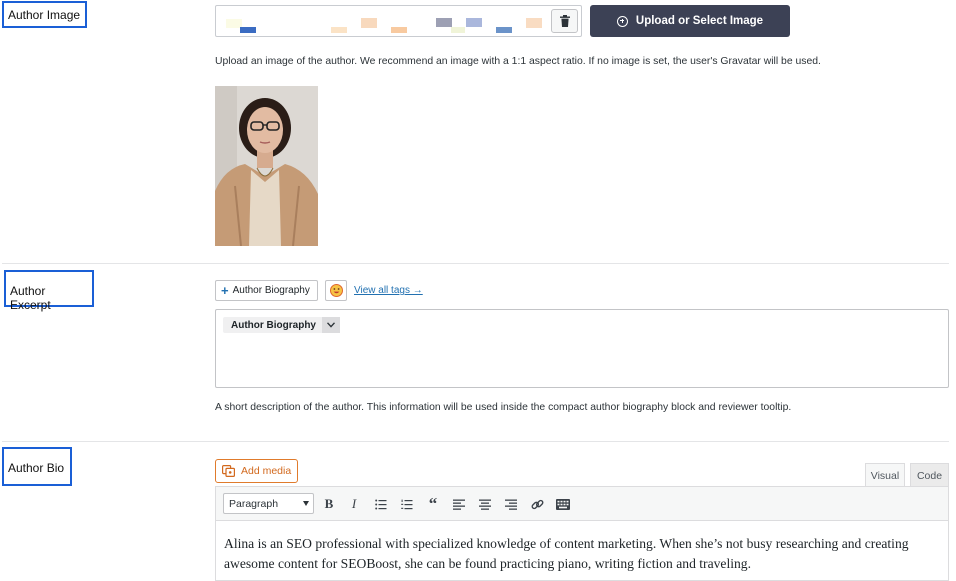 The width and height of the screenshot is (956, 581). I want to click on tag-button-label: Author Biography, so click(271, 290).